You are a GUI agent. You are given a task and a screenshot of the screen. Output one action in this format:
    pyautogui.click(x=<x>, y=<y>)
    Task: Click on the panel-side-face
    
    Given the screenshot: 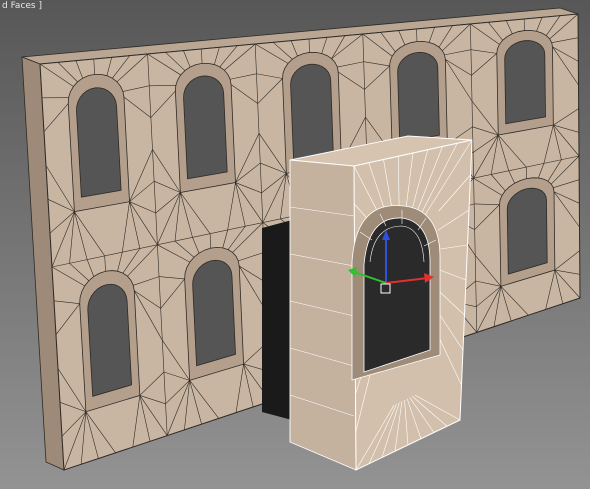 What is the action you would take?
    pyautogui.click(x=323, y=315)
    